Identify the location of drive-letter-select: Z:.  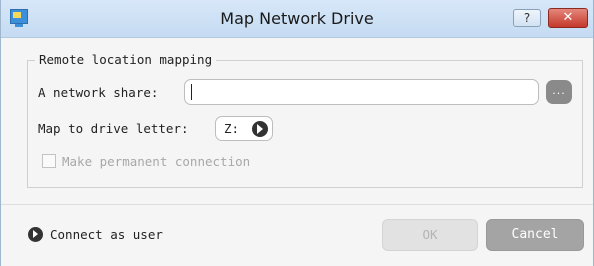
(244, 128).